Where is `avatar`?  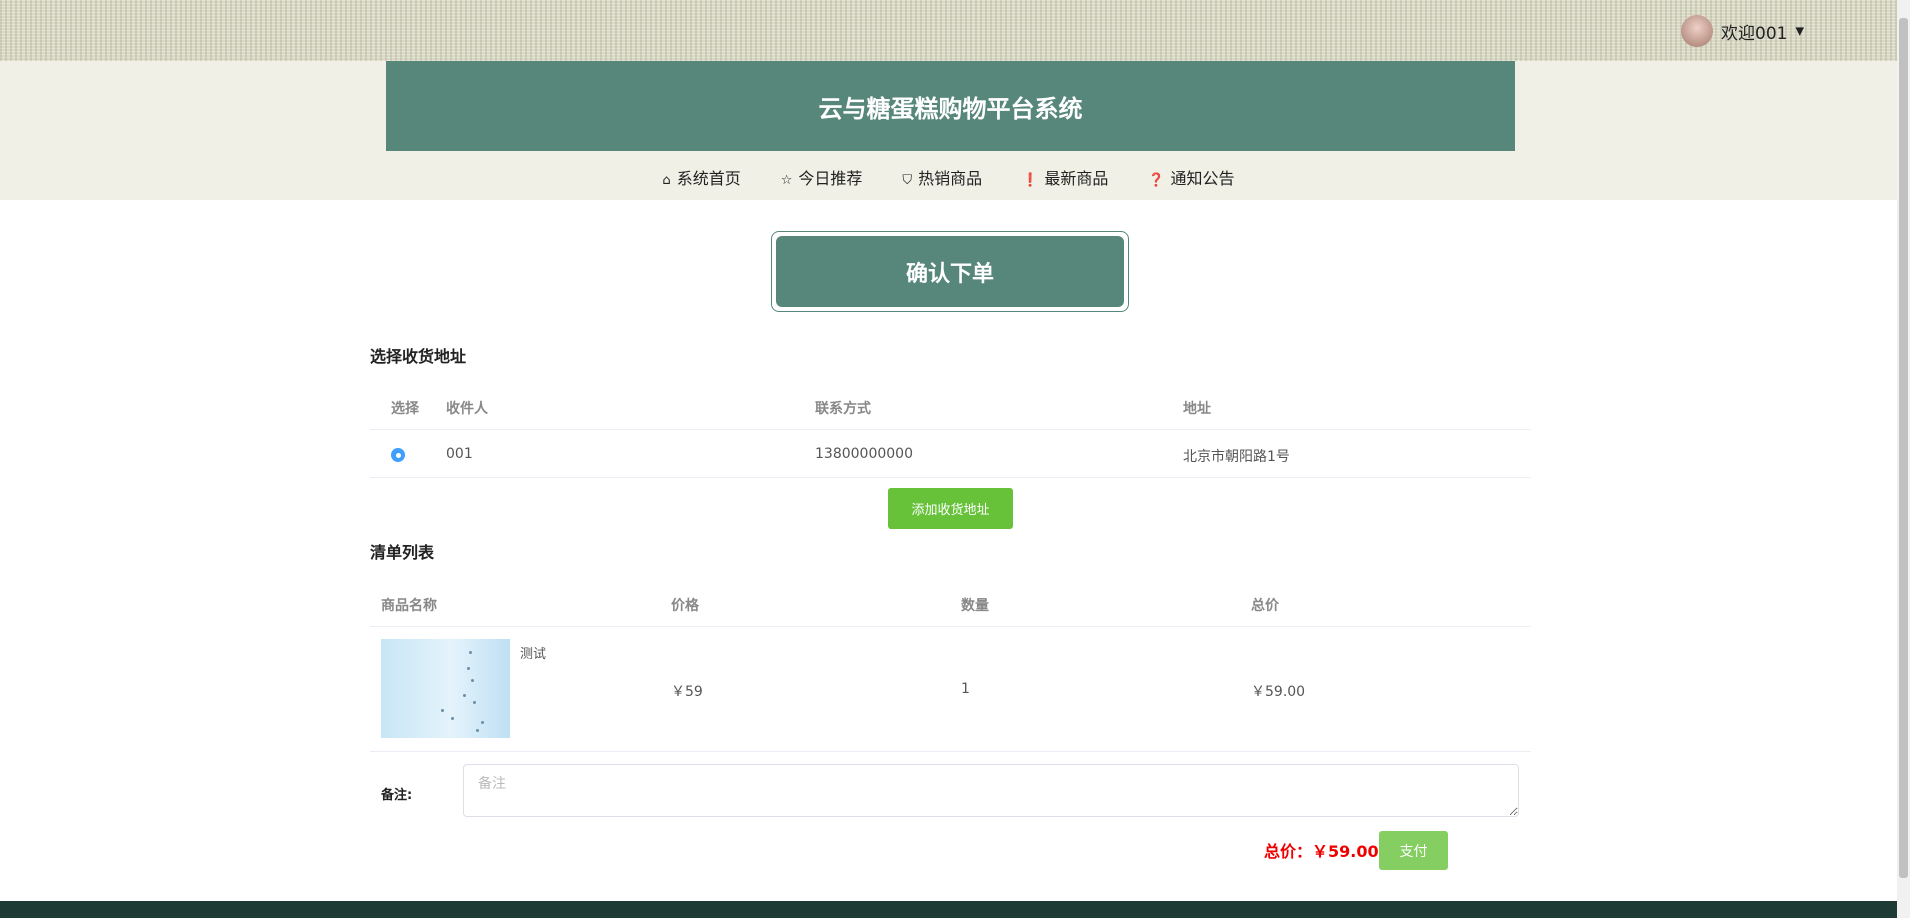
avatar is located at coordinates (1697, 31).